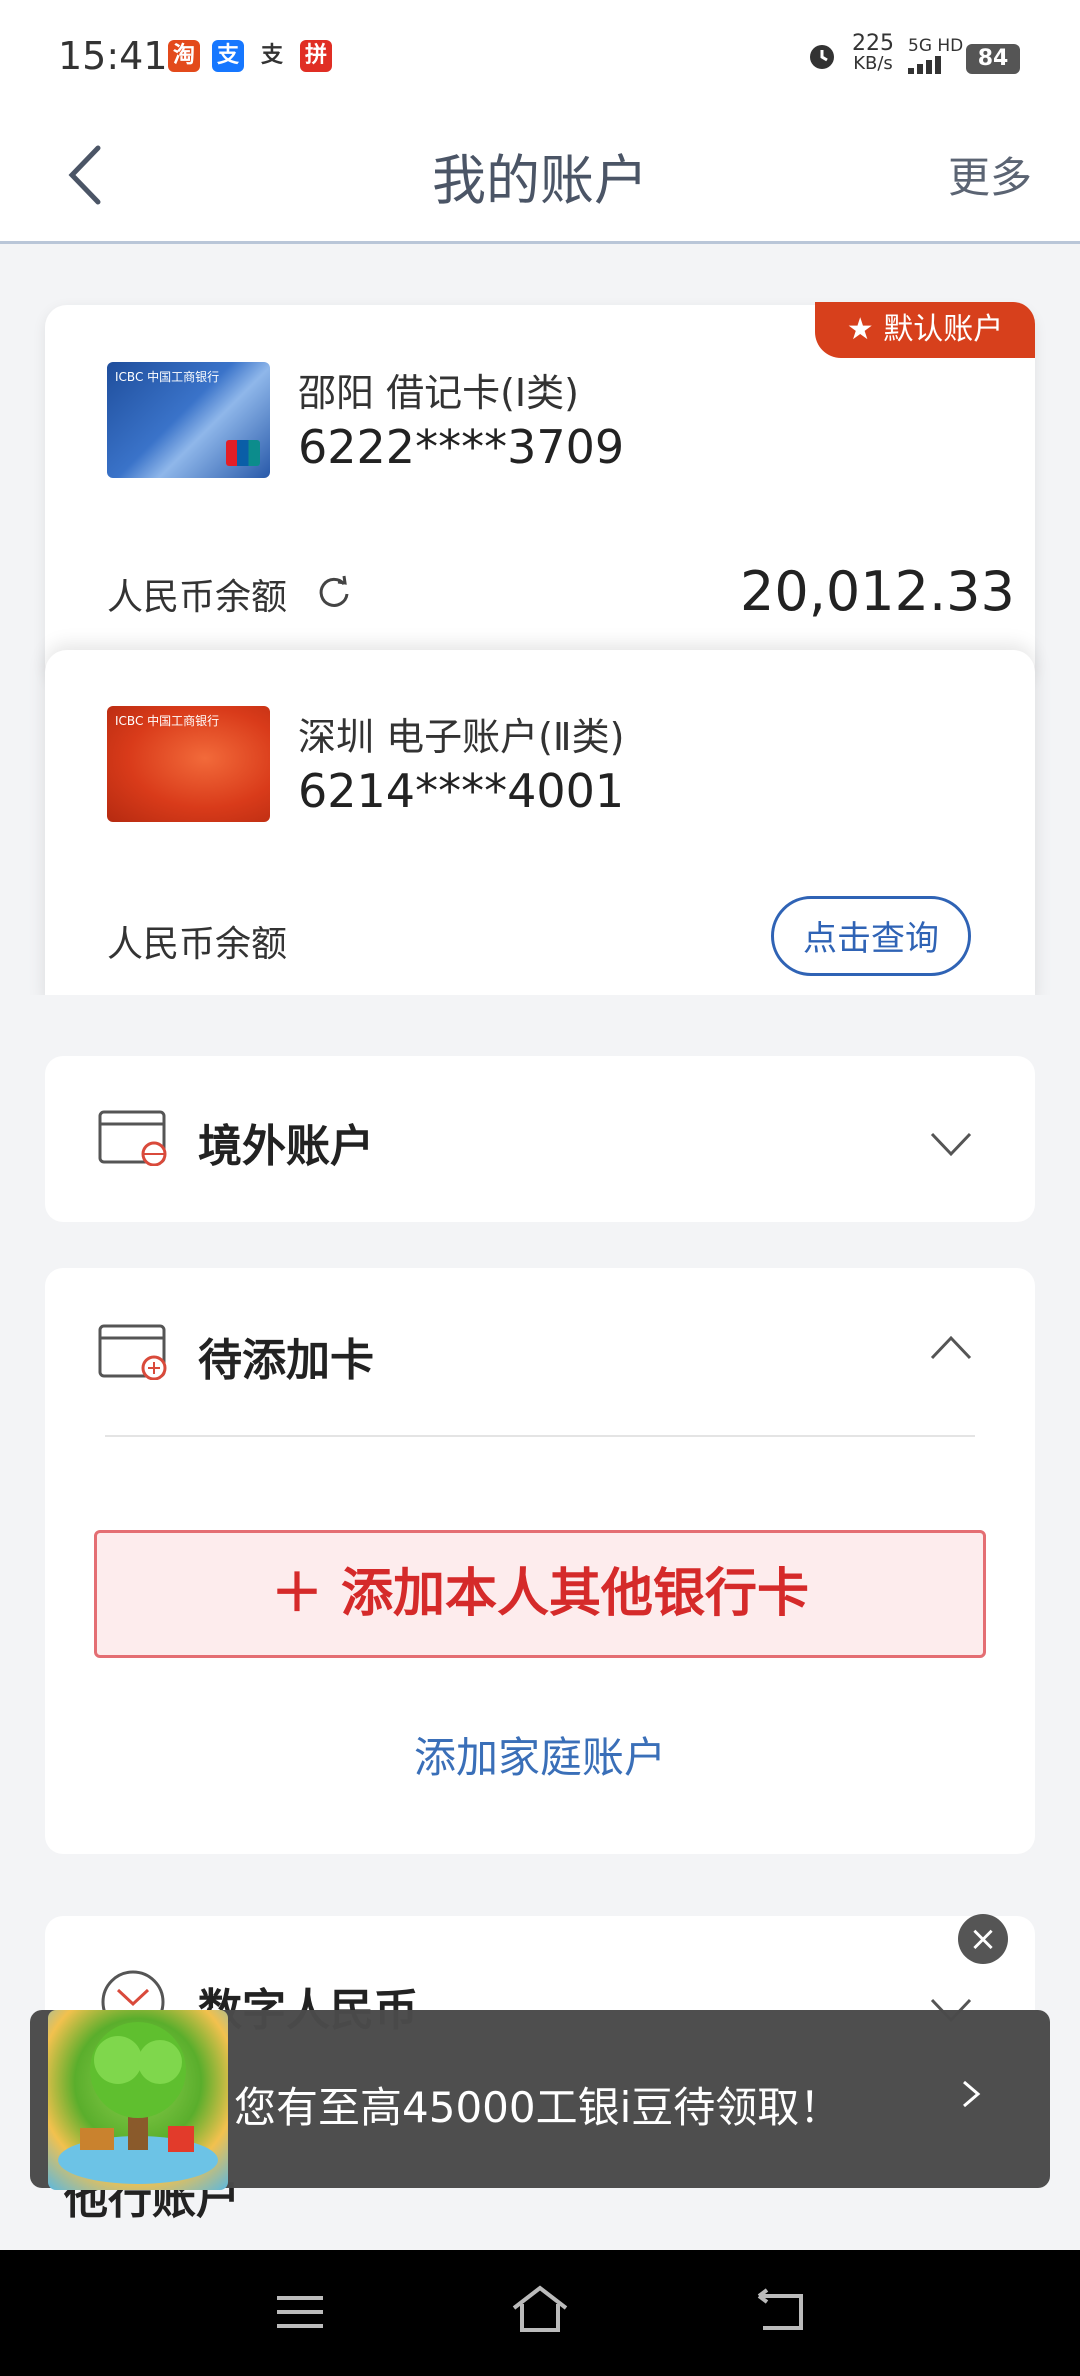 Image resolution: width=1080 pixels, height=2376 pixels. Describe the element at coordinates (860, 329) in the screenshot. I see `star-icon: ★` at that location.